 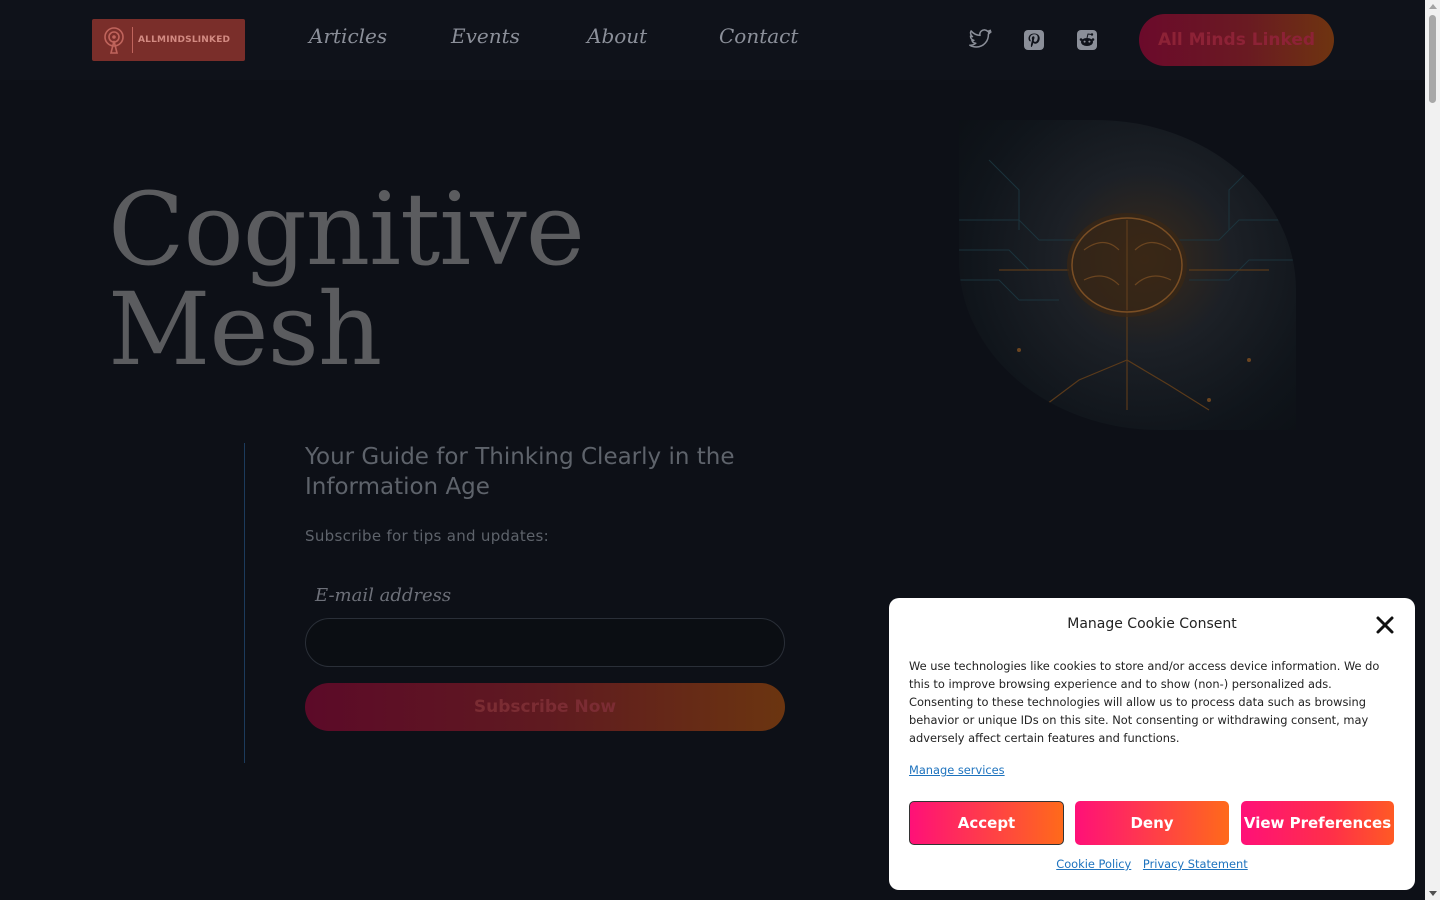 What do you see at coordinates (545, 642) in the screenshot?
I see `email-input` at bounding box center [545, 642].